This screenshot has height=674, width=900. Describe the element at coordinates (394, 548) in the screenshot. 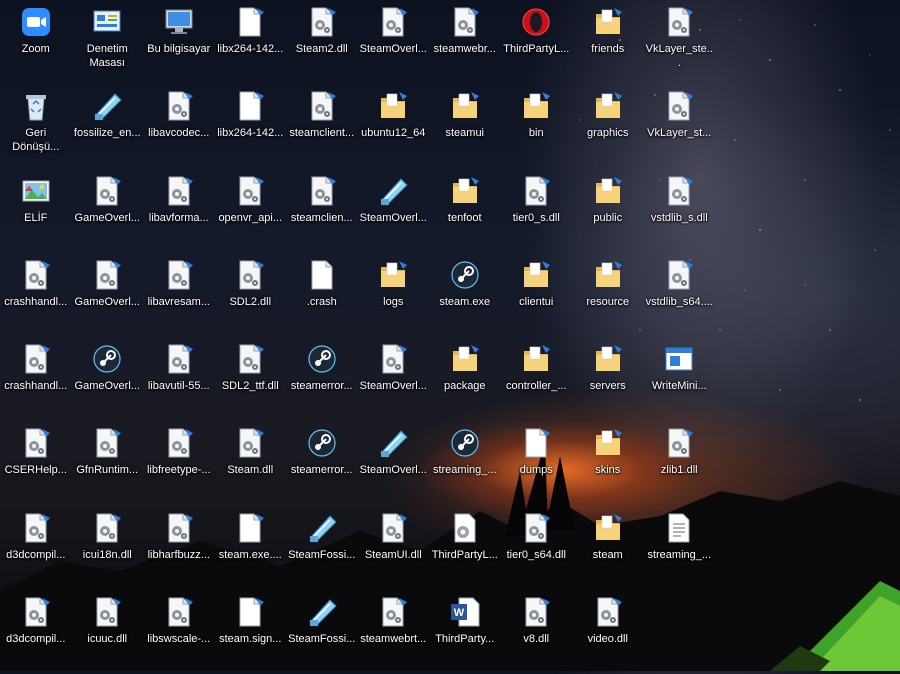

I see `desktop-icon: SteamUI.dll` at that location.